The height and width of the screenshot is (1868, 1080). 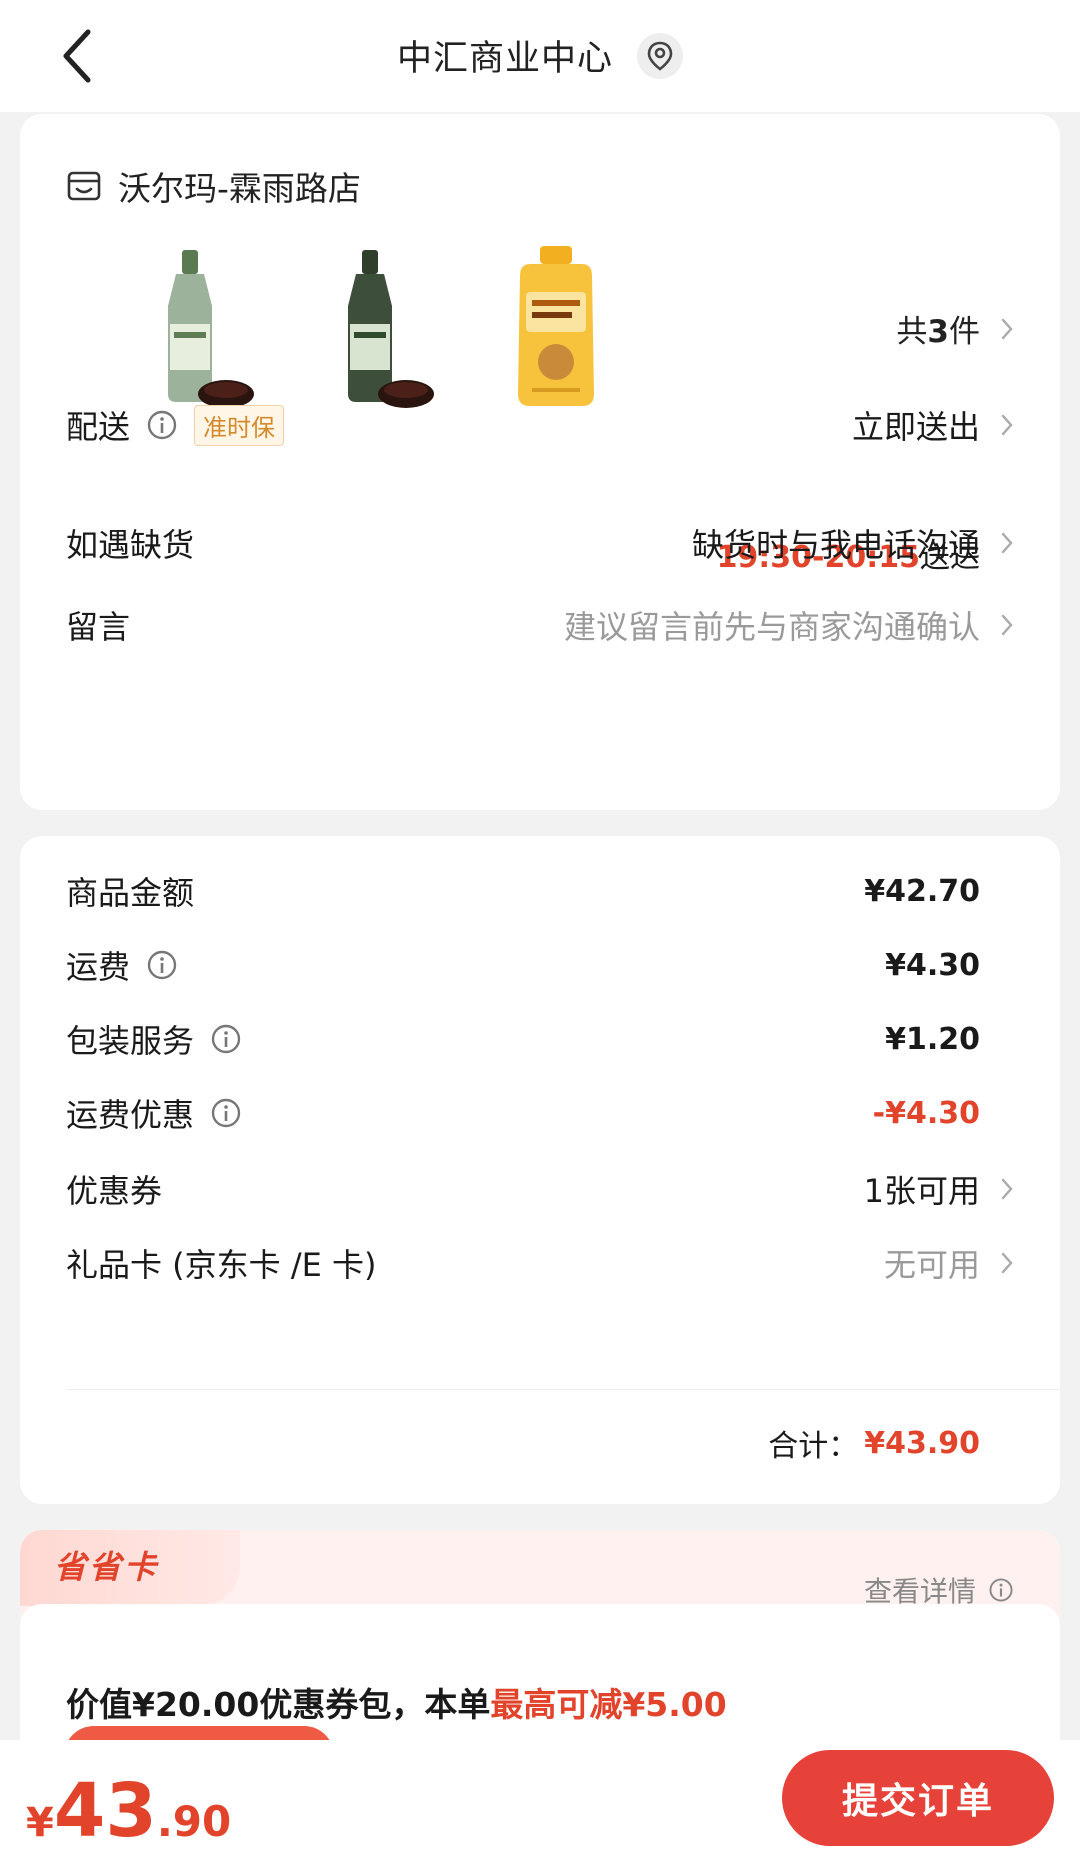 I want to click on shipping-fee-row: 运费 ¥4.30, so click(x=523, y=965).